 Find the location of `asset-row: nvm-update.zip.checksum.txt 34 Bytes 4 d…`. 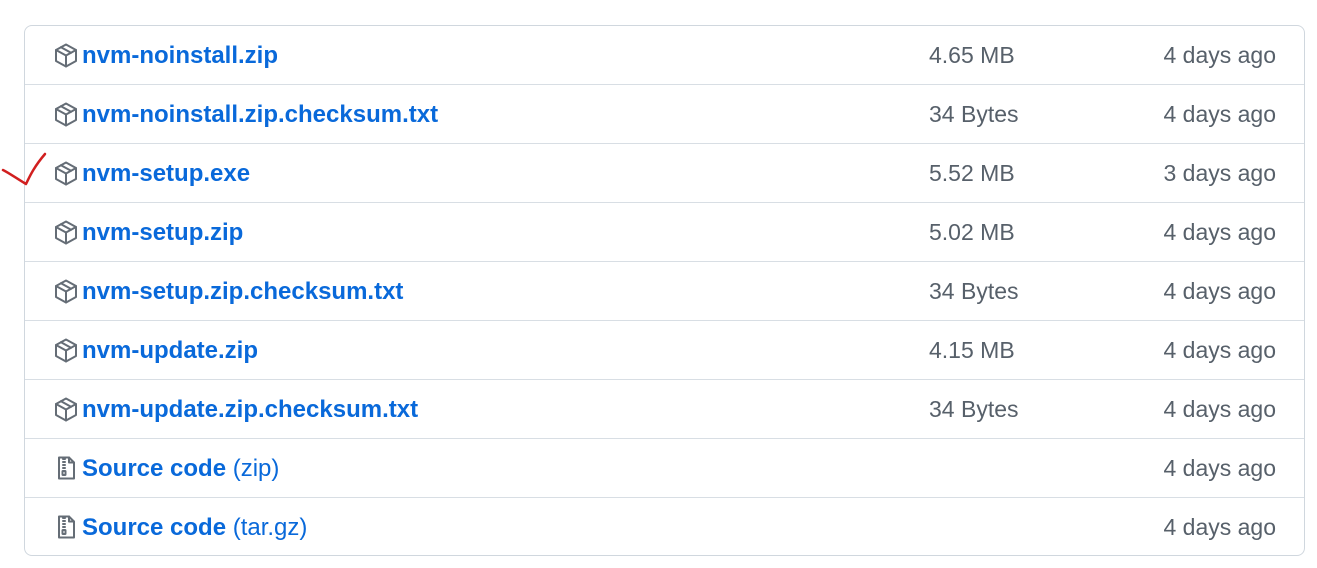

asset-row: nvm-update.zip.checksum.txt 34 Bytes 4 d… is located at coordinates (664, 409).